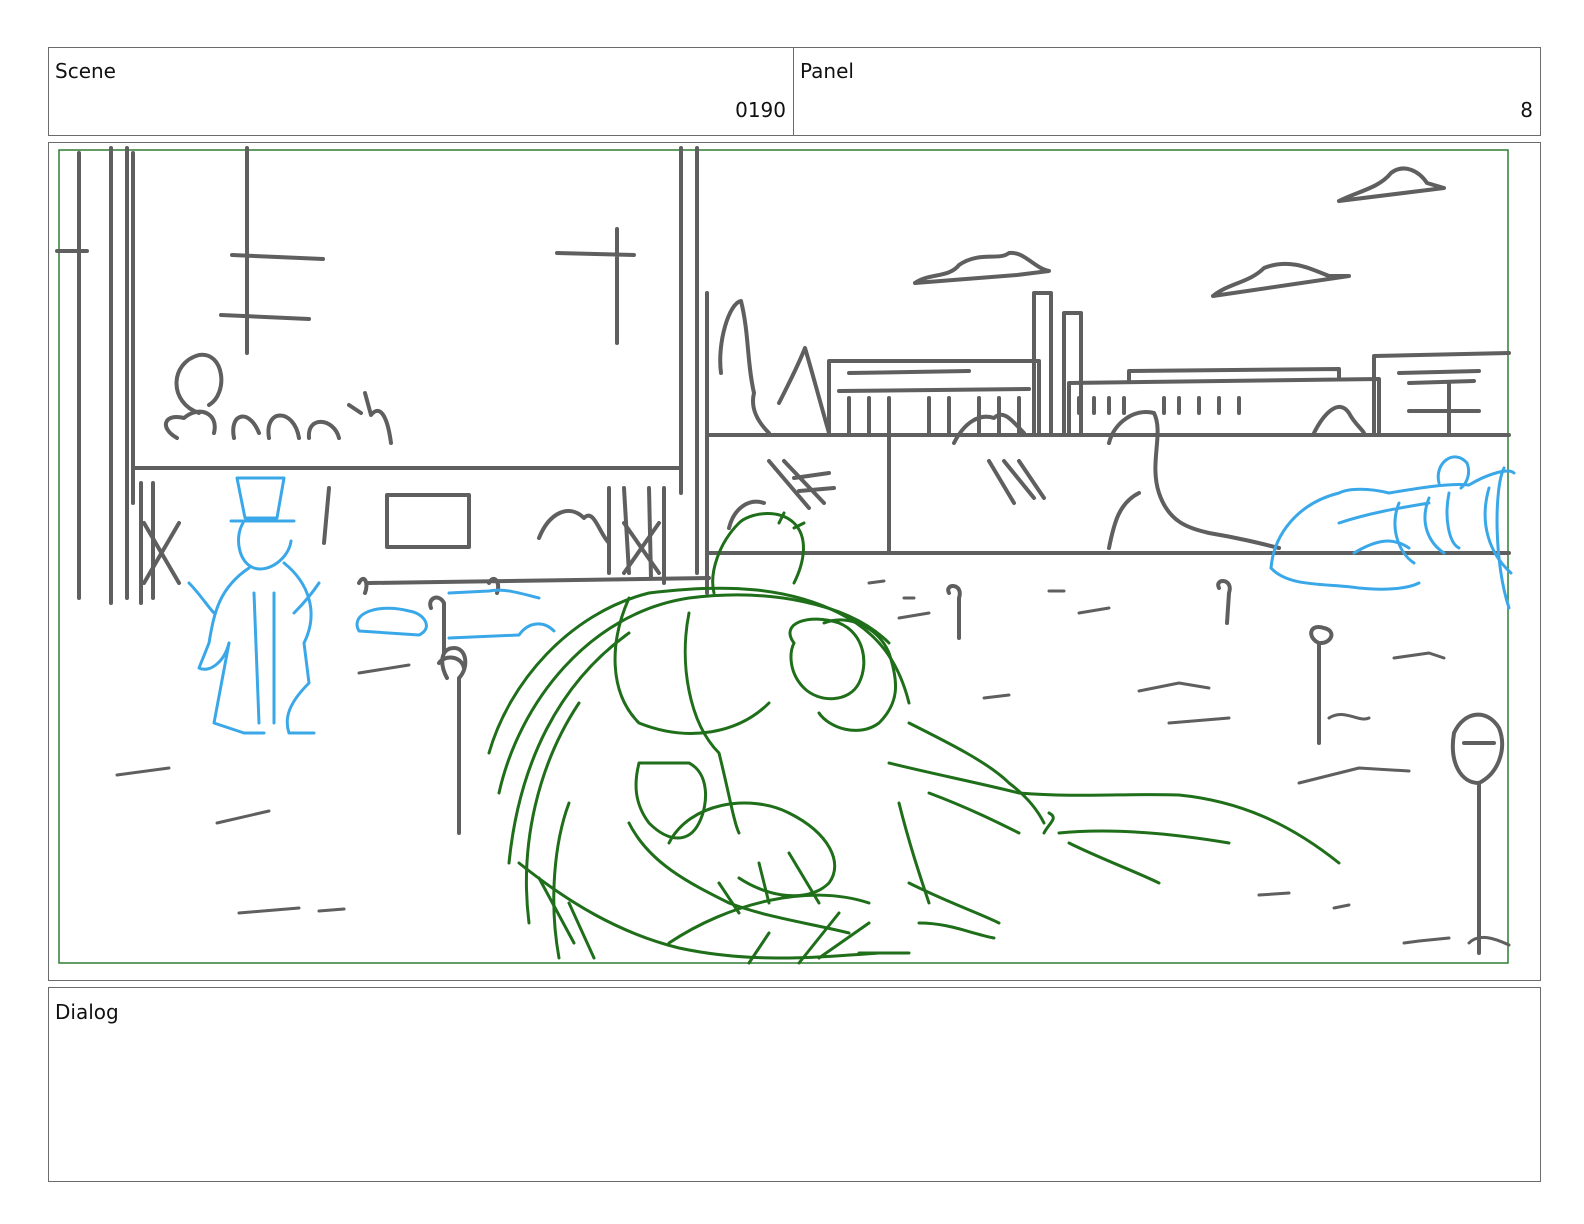 The width and height of the screenshot is (1584, 1224). Describe the element at coordinates (421, 91) in the screenshot. I see `scene-cell: Scene 0190` at that location.